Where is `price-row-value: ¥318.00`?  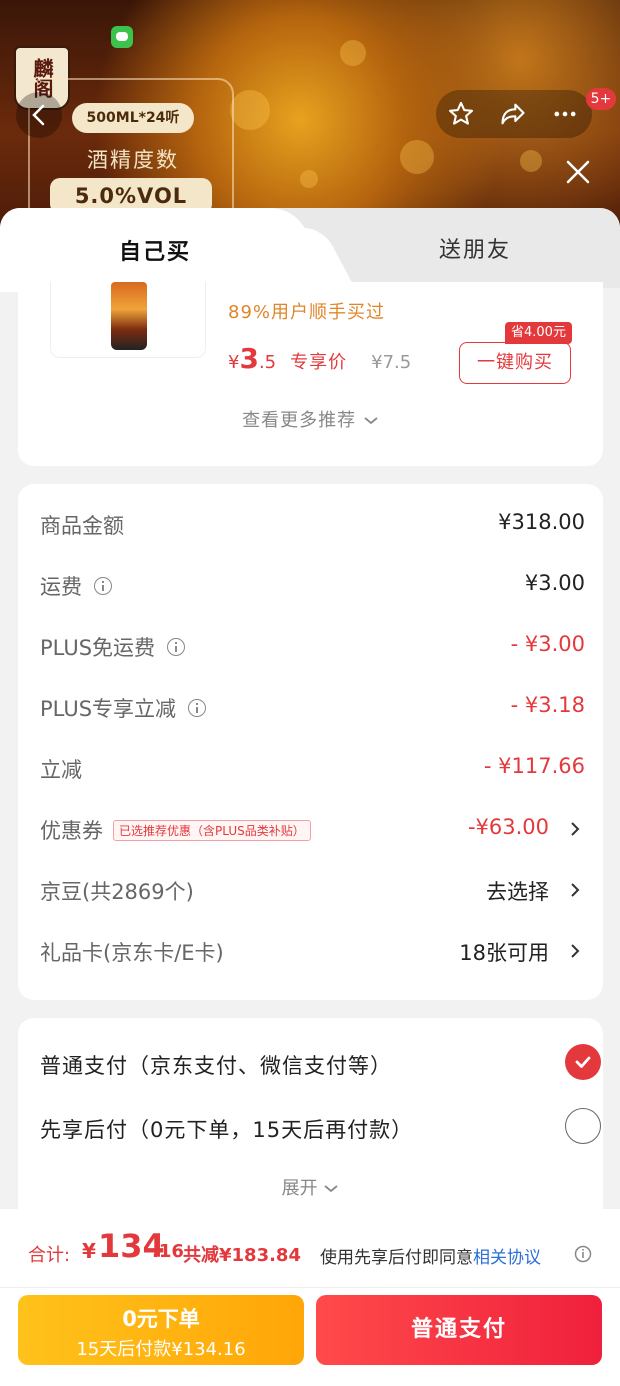 price-row-value: ¥318.00 is located at coordinates (541, 522).